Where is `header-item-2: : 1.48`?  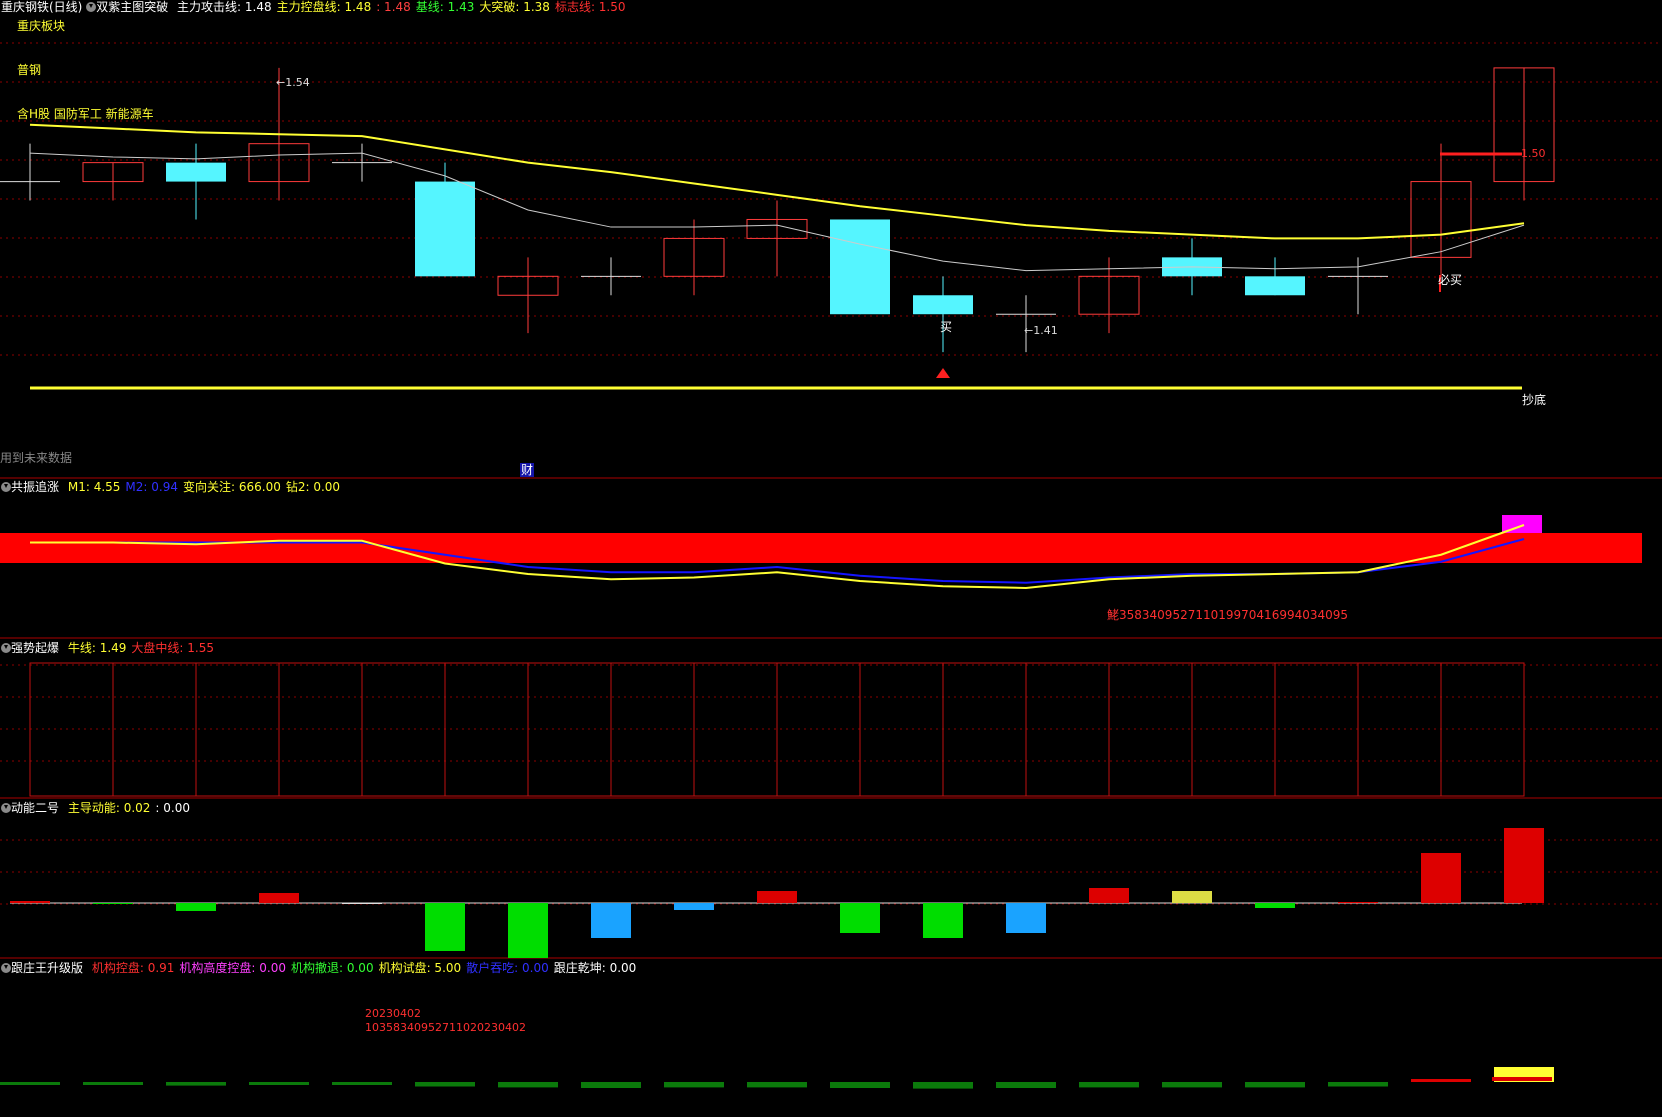
header-item-2: : 1.48 is located at coordinates (393, 7).